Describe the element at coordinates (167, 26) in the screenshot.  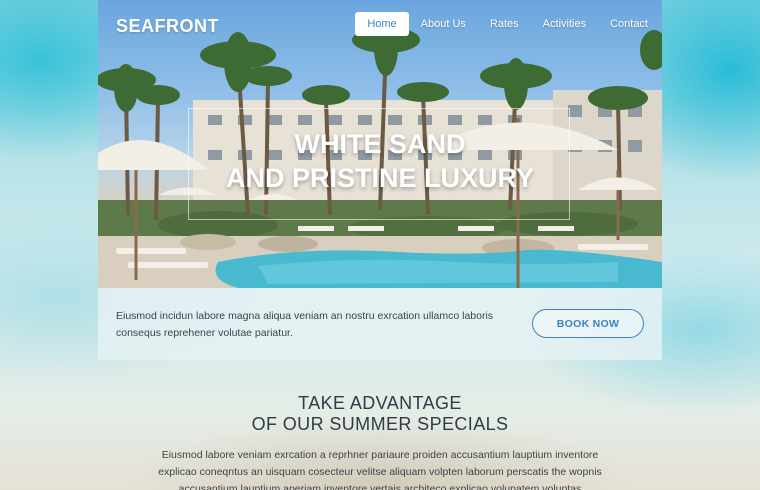
I see `brand-logo: SEAFRONT` at that location.